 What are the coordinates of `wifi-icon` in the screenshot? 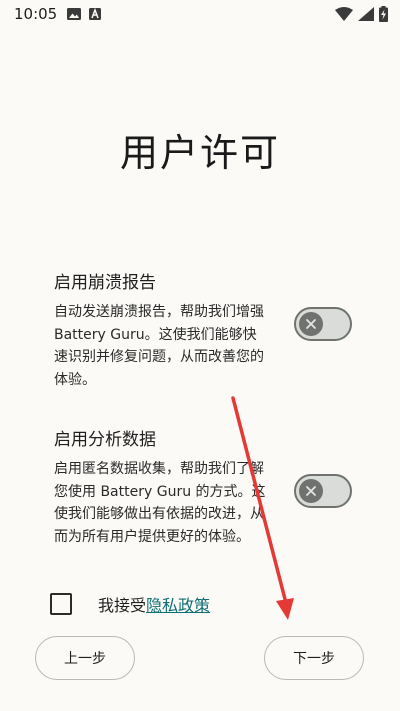 It's located at (344, 14).